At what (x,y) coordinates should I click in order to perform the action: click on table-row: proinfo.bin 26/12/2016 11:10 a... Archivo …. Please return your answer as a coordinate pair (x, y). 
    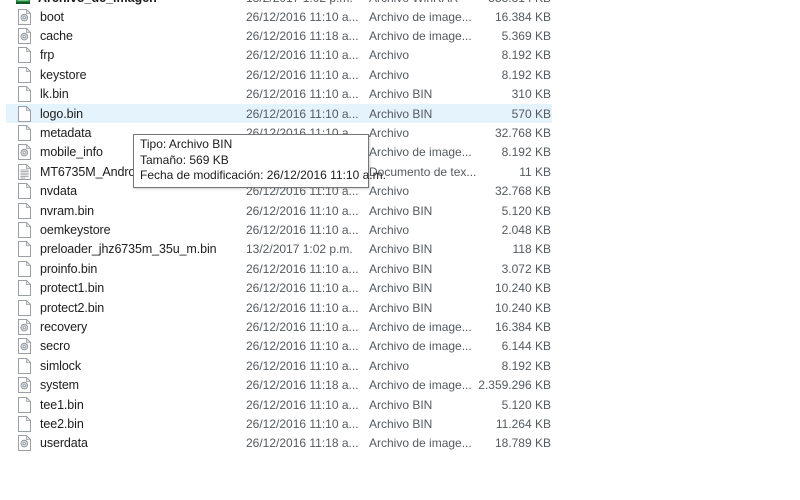
    Looking at the image, I should click on (400, 268).